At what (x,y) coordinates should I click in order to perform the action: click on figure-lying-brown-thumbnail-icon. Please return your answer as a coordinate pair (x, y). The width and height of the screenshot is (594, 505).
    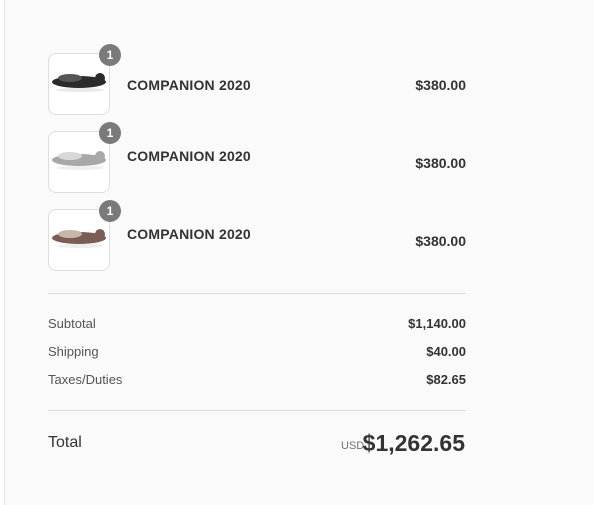
    Looking at the image, I should click on (79, 238).